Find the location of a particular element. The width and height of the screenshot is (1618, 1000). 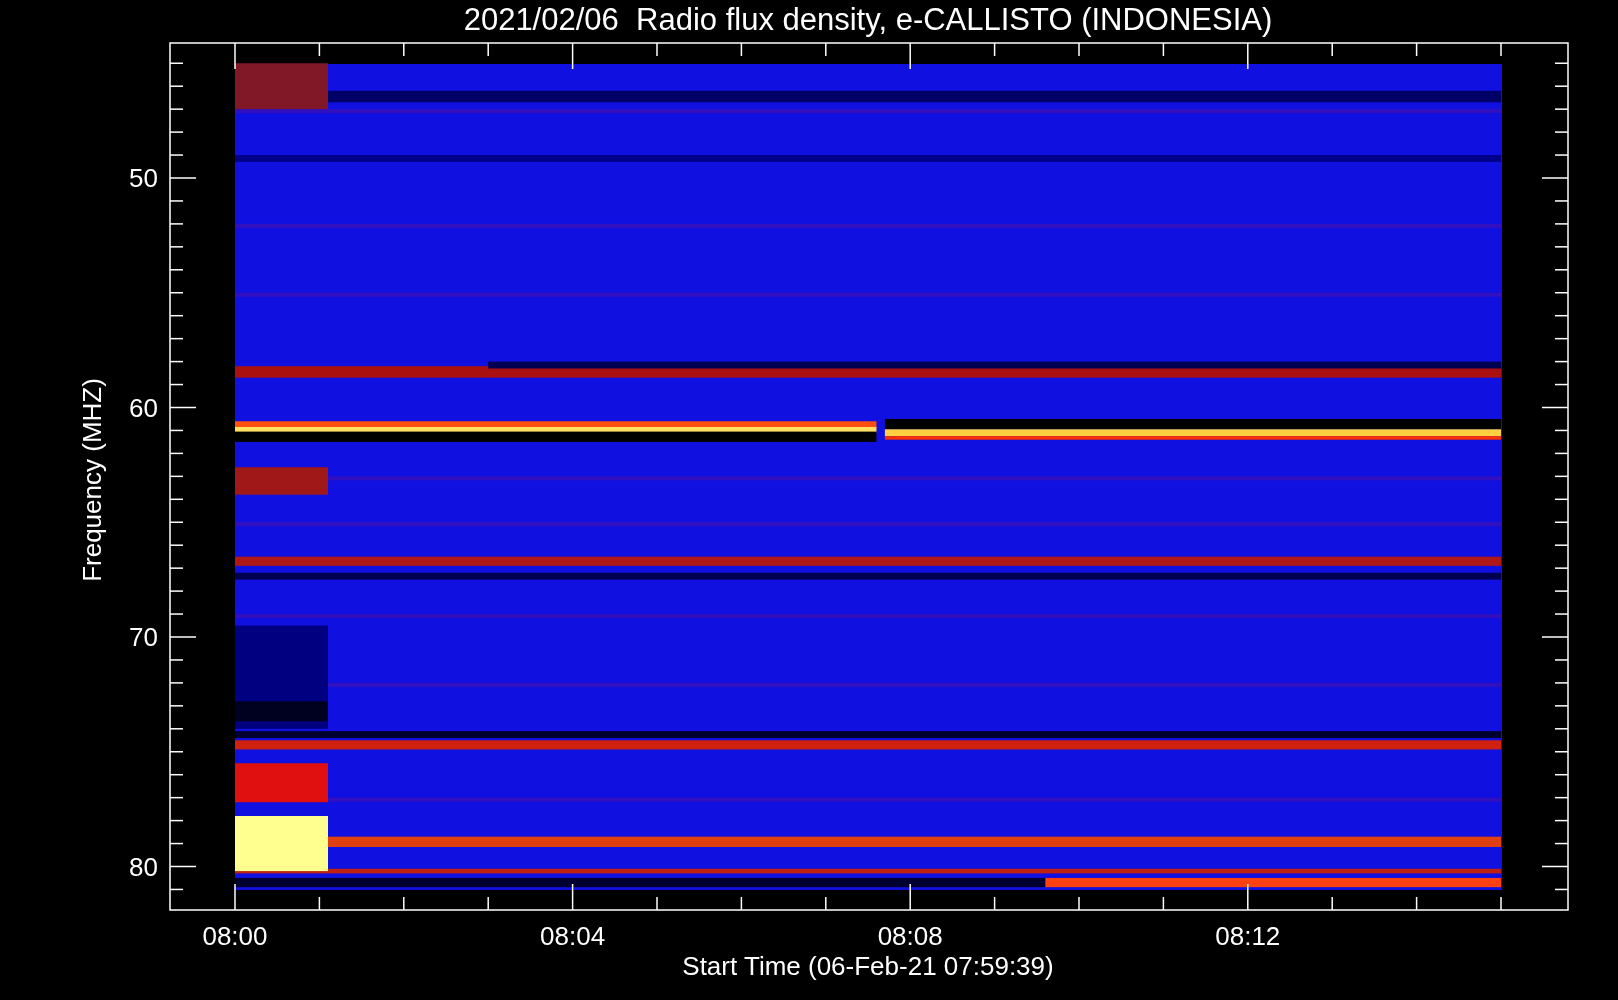

x-tick-label: 08:12 is located at coordinates (1248, 936).